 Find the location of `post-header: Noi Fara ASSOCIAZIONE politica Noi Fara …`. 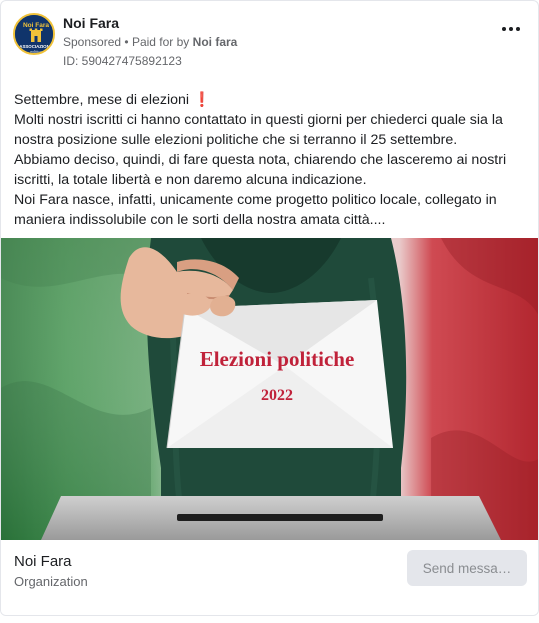

post-header: Noi Fara ASSOCIAZIONE politica Noi Fara … is located at coordinates (269, 42).